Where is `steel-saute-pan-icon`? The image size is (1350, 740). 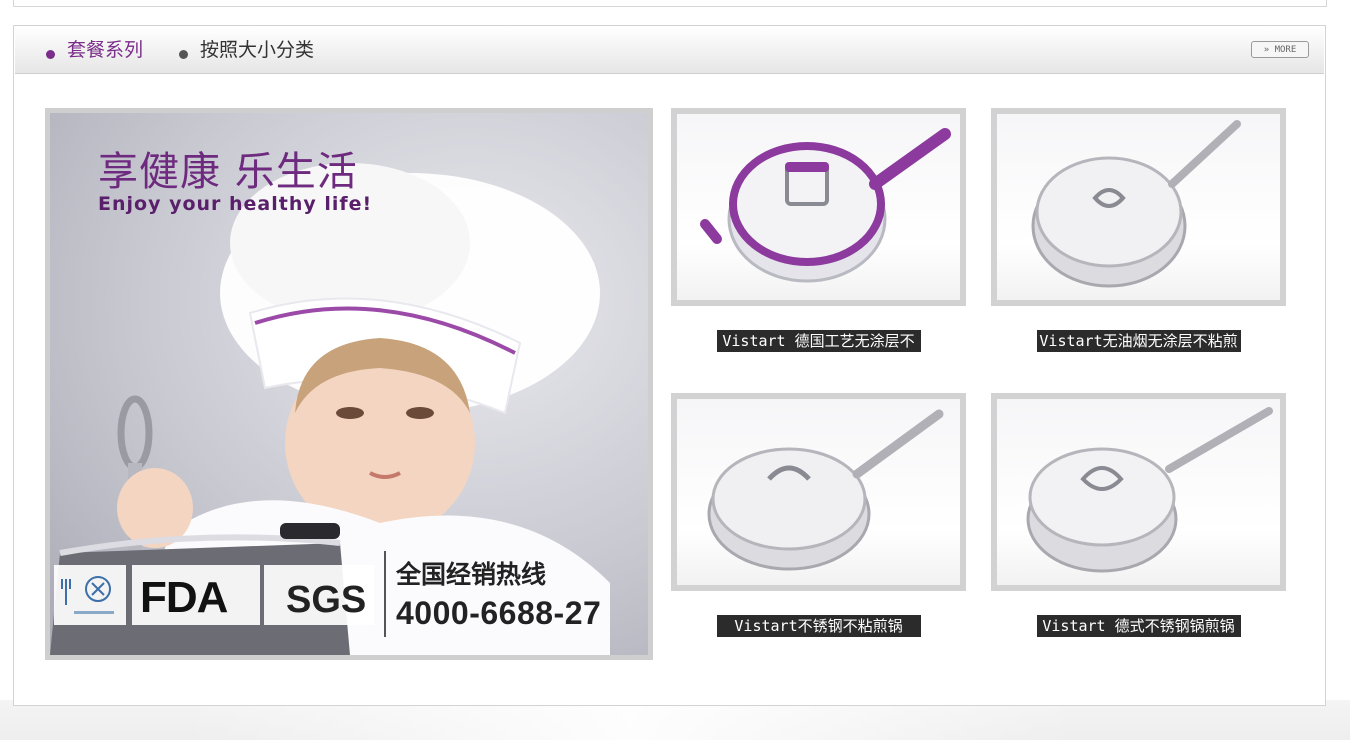
steel-saute-pan-icon is located at coordinates (825, 490).